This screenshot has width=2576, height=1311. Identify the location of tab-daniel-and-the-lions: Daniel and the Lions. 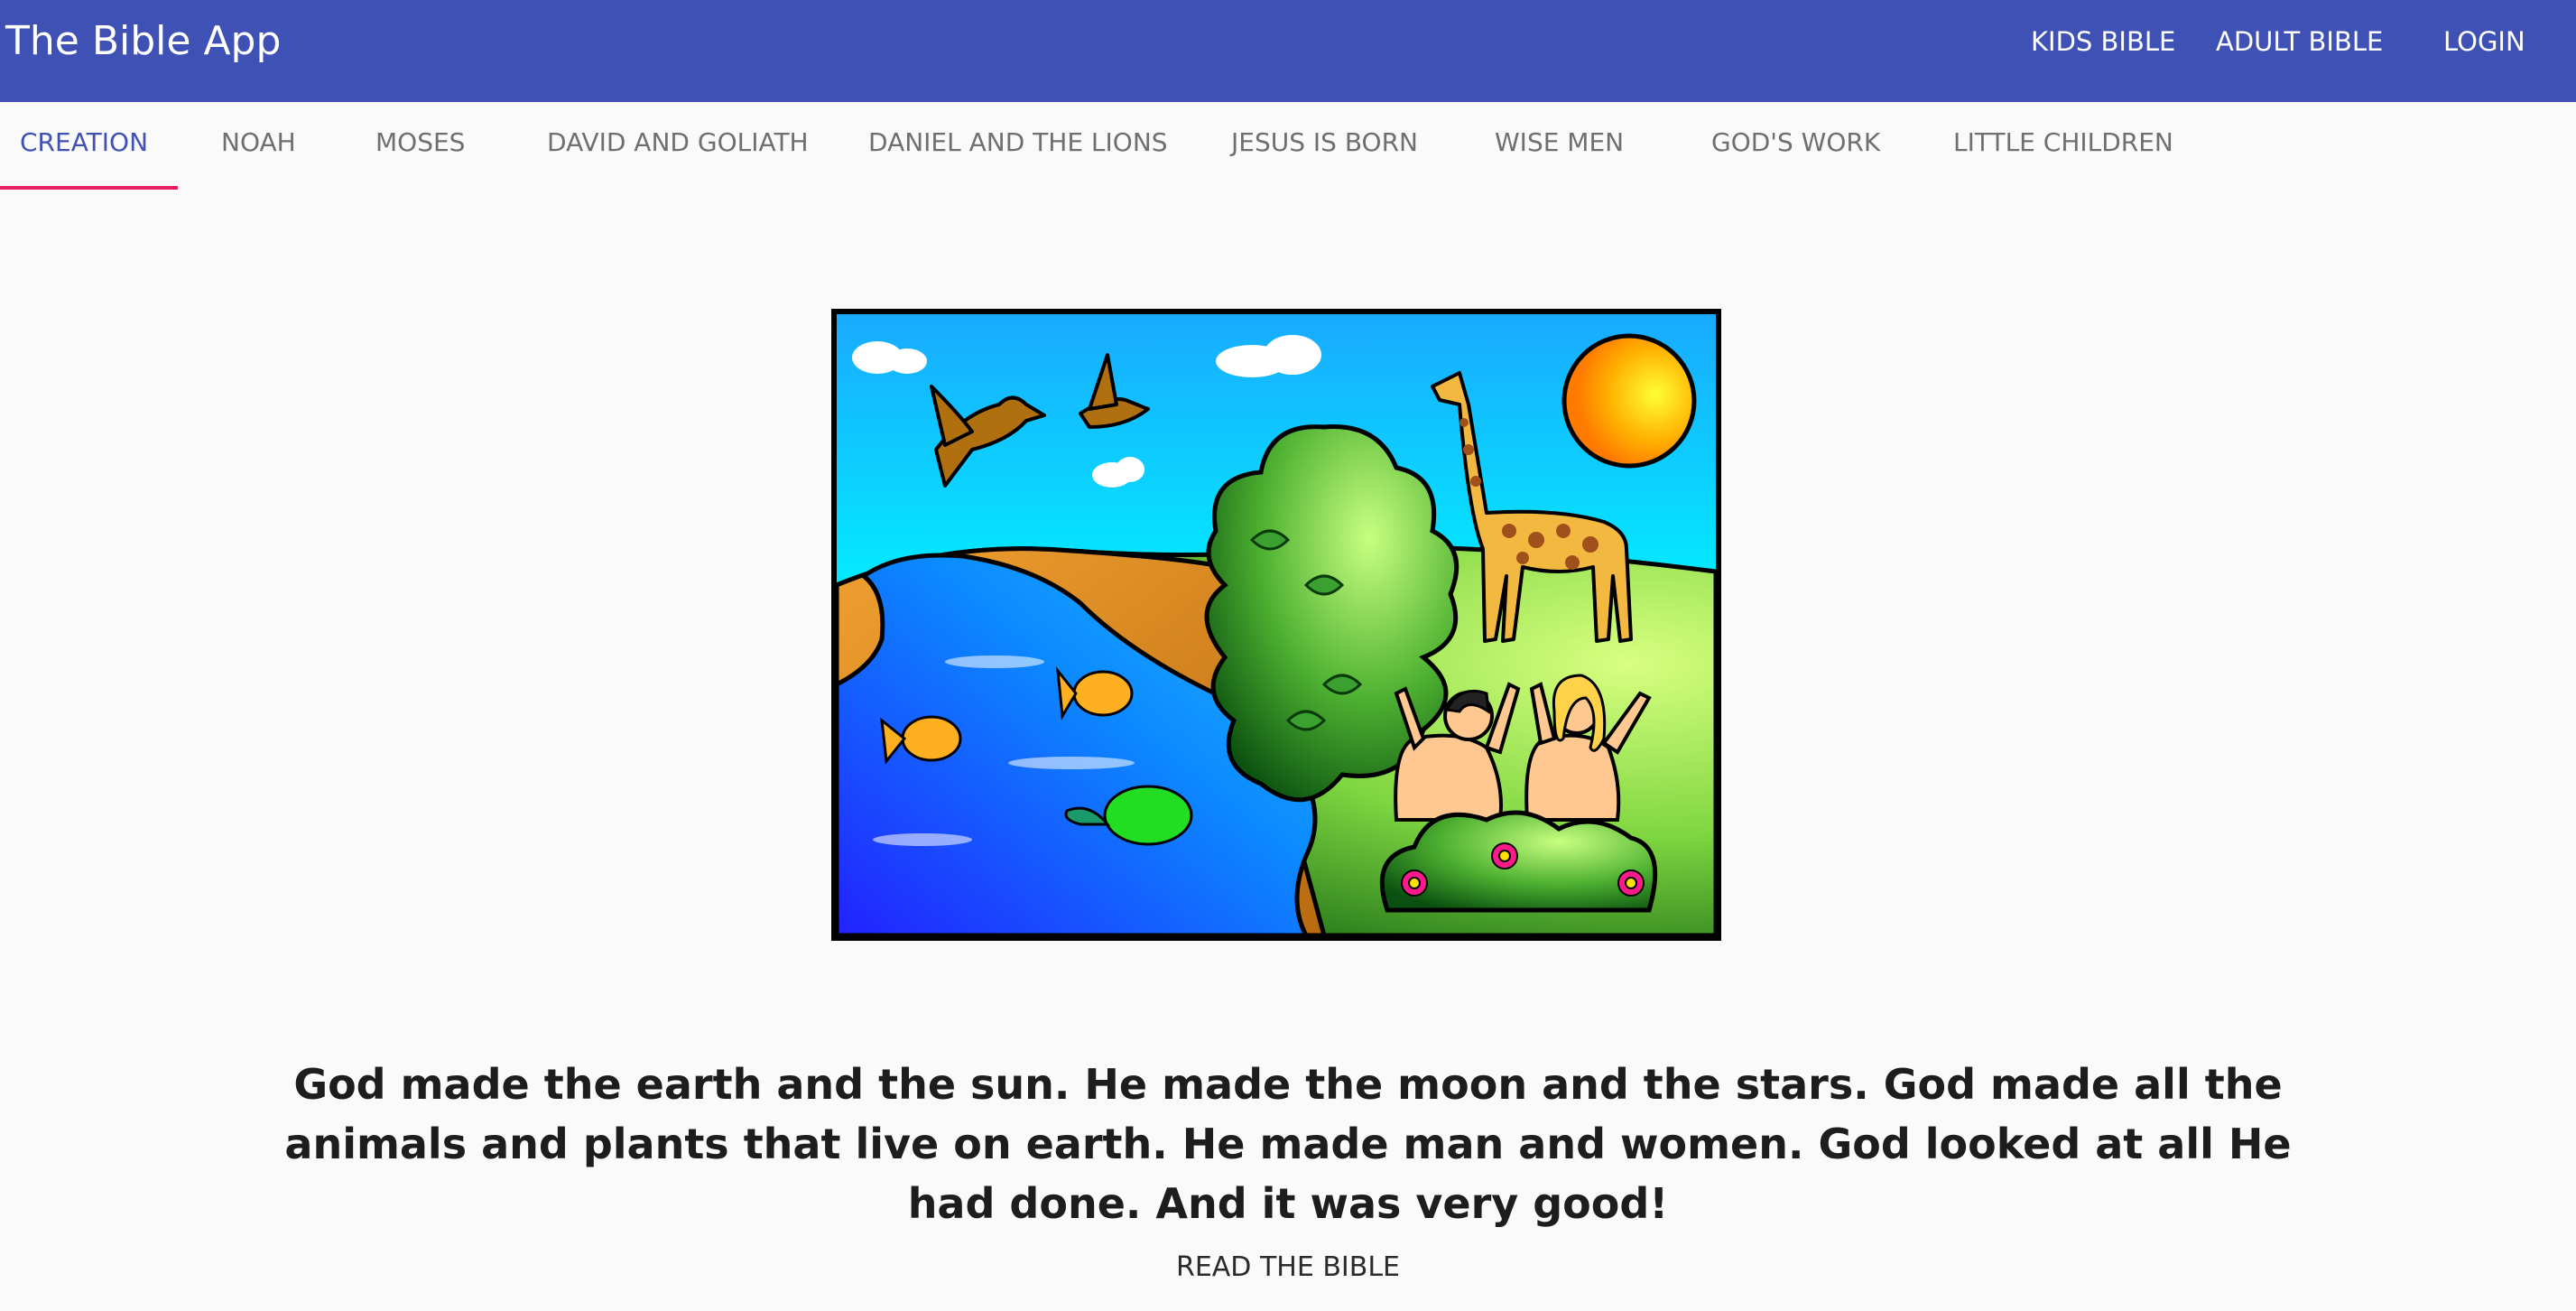
(1018, 146).